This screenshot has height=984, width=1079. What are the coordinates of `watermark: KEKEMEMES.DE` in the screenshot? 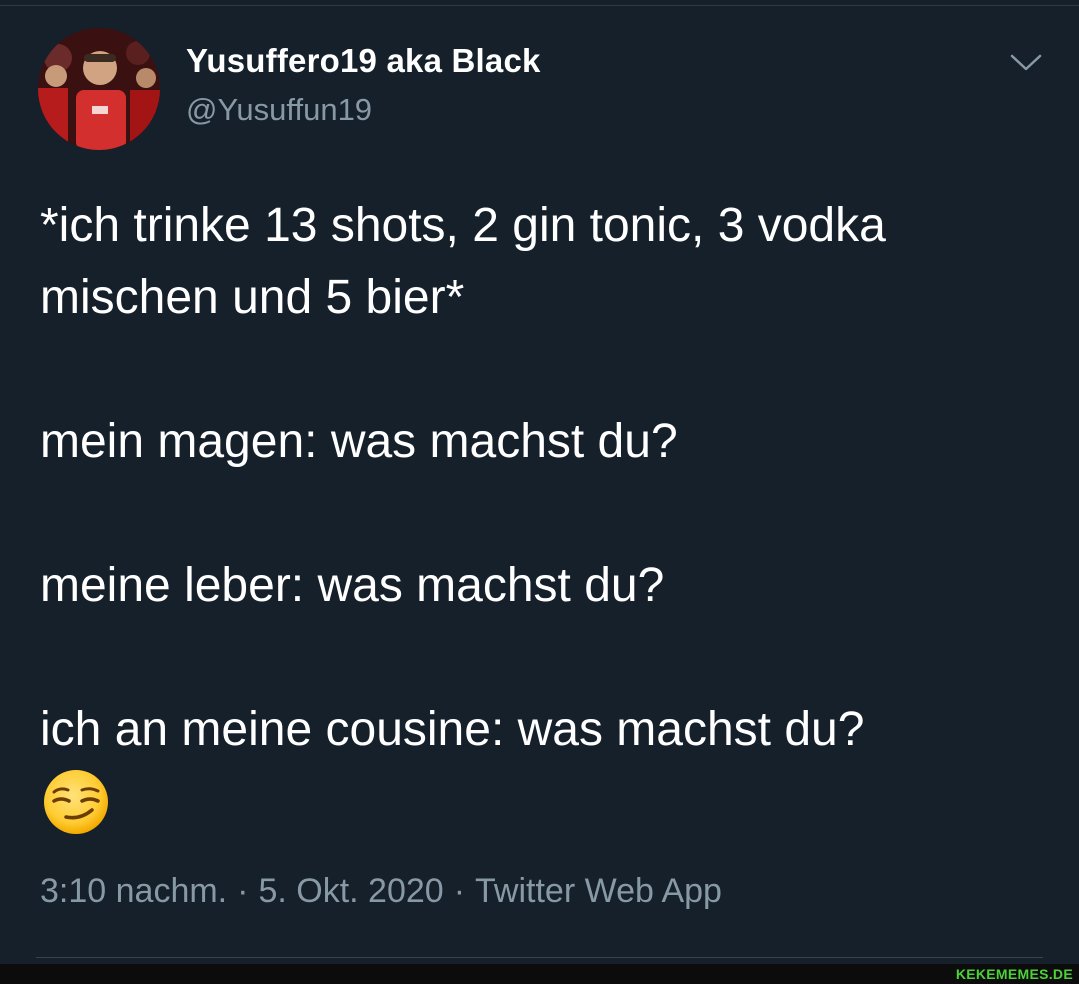 It's located at (1014, 974).